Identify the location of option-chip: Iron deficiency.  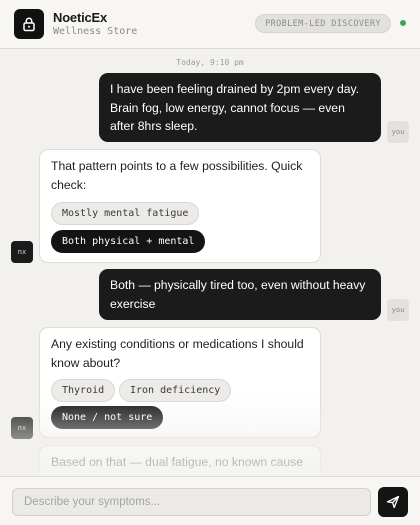
(175, 390).